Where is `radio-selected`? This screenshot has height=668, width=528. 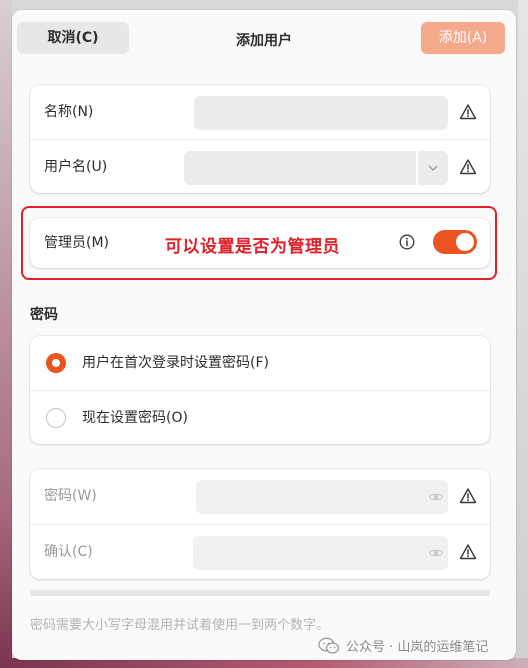
radio-selected is located at coordinates (56, 363).